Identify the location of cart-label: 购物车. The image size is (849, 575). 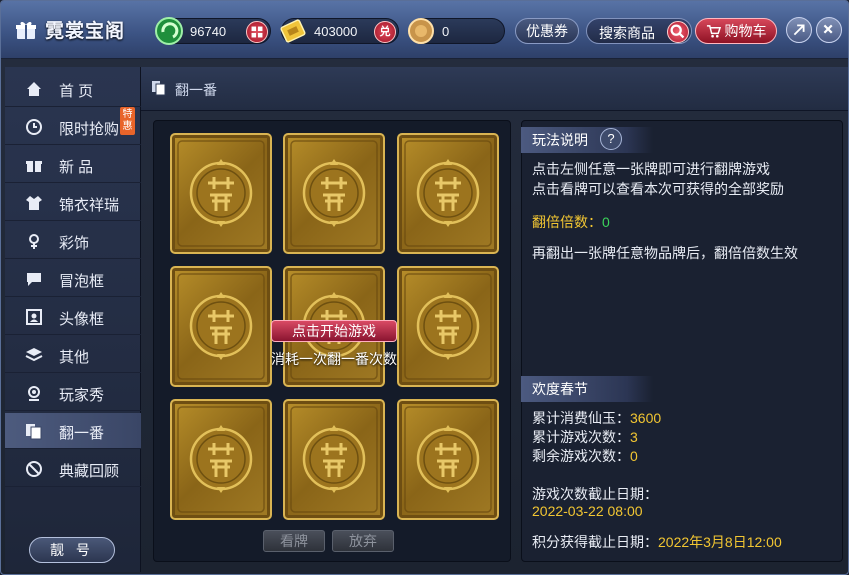
(745, 31).